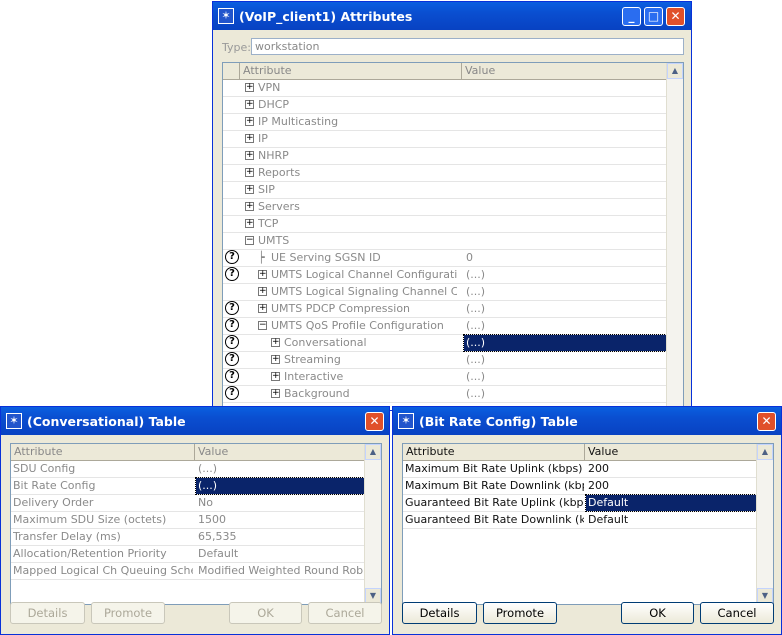 The width and height of the screenshot is (782, 635). Describe the element at coordinates (445, 241) in the screenshot. I see `table-row: − UMTS` at that location.